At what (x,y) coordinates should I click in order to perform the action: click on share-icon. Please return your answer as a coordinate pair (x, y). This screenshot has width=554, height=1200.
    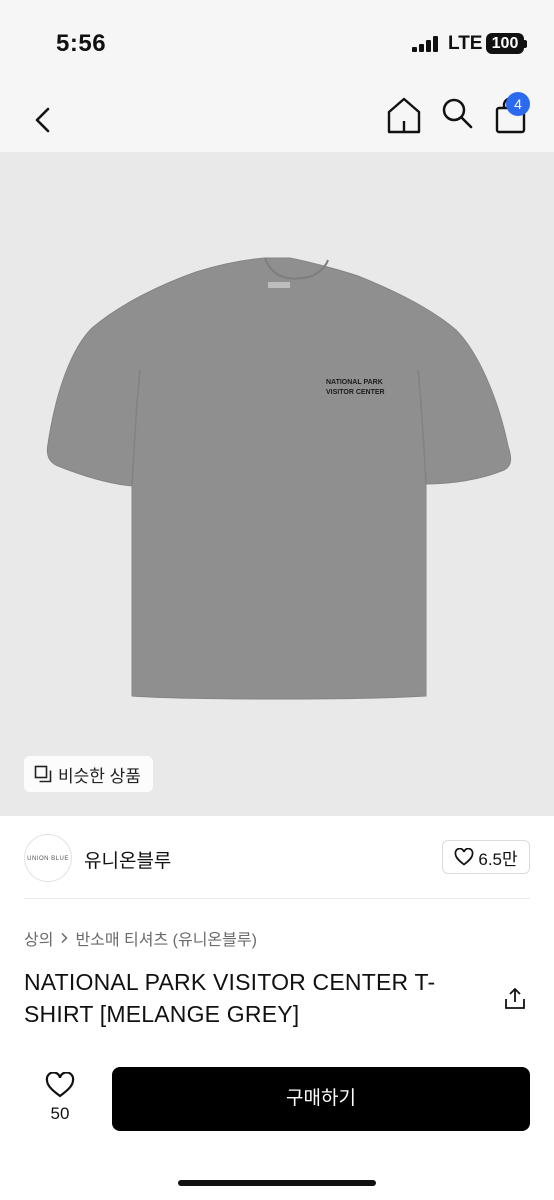
    Looking at the image, I should click on (515, 998).